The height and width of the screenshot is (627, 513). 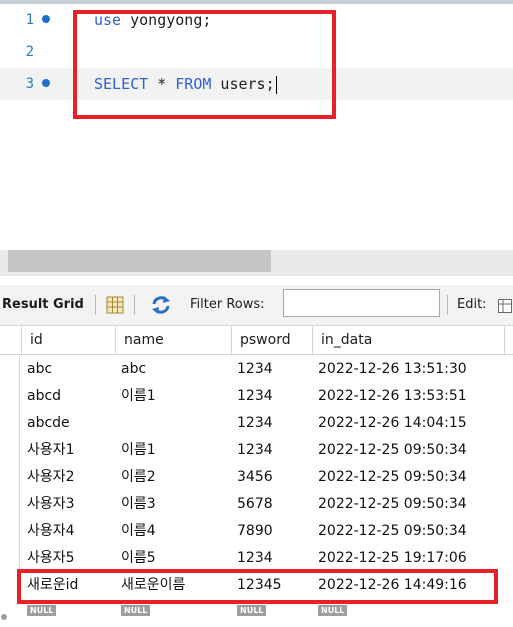 I want to click on column-header-id: id, so click(x=69, y=340).